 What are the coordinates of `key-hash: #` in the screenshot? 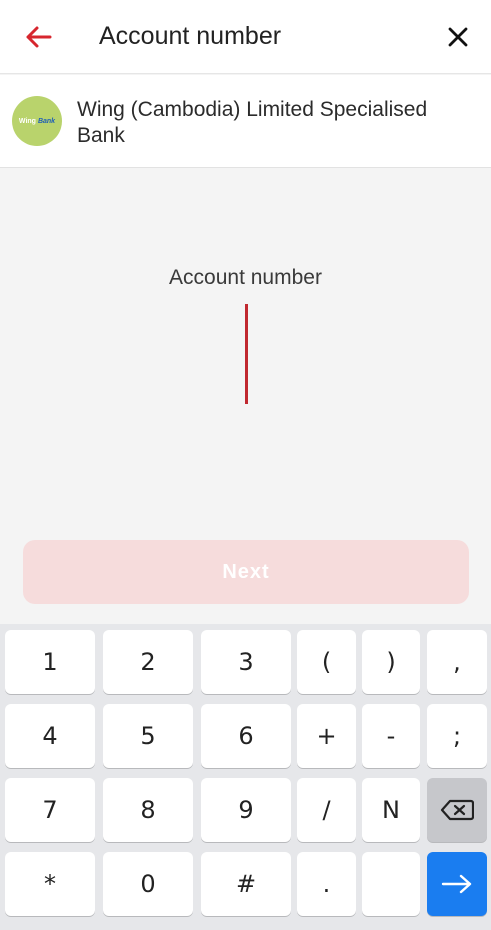 It's located at (246, 884).